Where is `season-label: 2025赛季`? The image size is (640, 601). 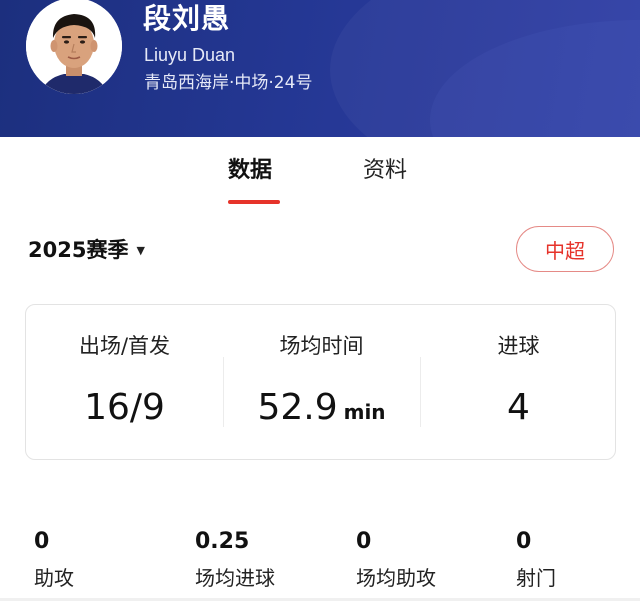 season-label: 2025赛季 is located at coordinates (78, 250).